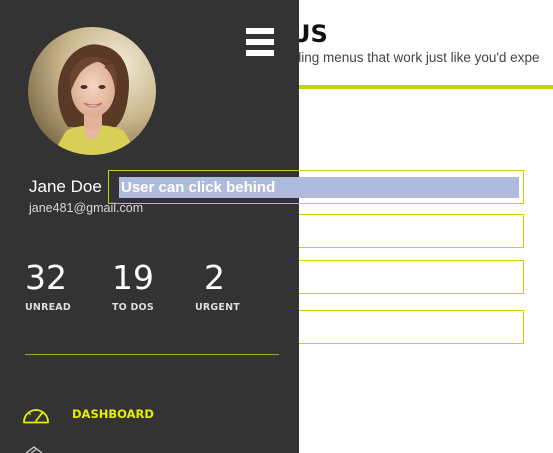 Image resolution: width=553 pixels, height=453 pixels. Describe the element at coordinates (65, 186) in the screenshot. I see `user-name: Jane Doe` at that location.